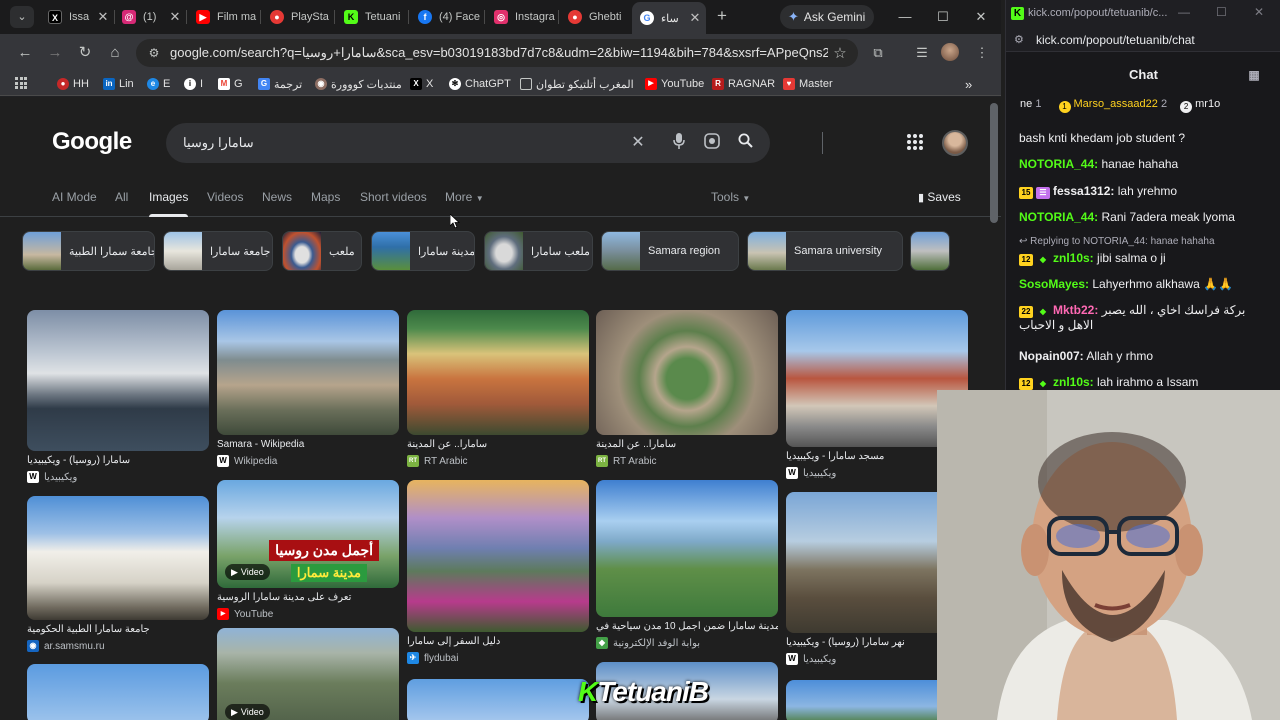  What do you see at coordinates (230, 84) in the screenshot?
I see `bookmark-gmail: MG` at bounding box center [230, 84].